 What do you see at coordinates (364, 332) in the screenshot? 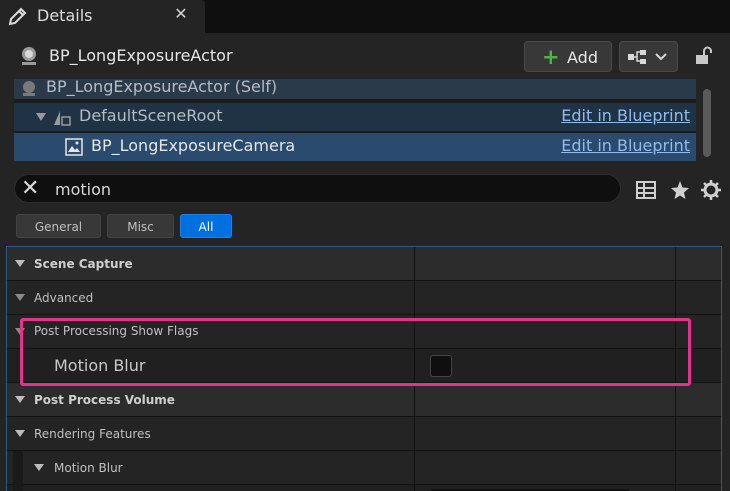
I see `category-post-processing-show-flags: Post Processing Show Flags` at bounding box center [364, 332].